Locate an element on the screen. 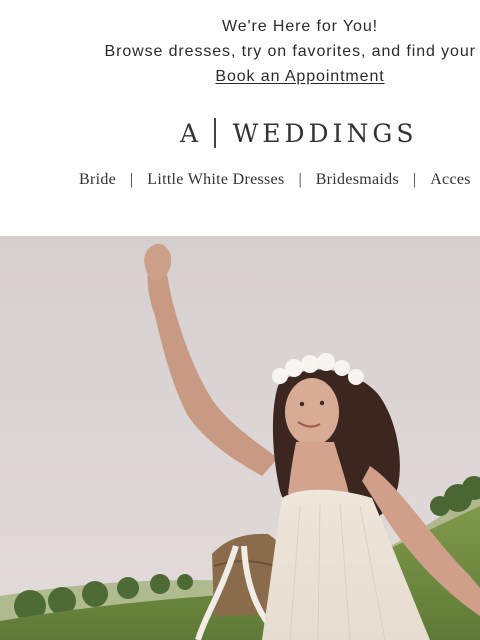  book-appointment-link: Book an Appointment is located at coordinates (299, 76).